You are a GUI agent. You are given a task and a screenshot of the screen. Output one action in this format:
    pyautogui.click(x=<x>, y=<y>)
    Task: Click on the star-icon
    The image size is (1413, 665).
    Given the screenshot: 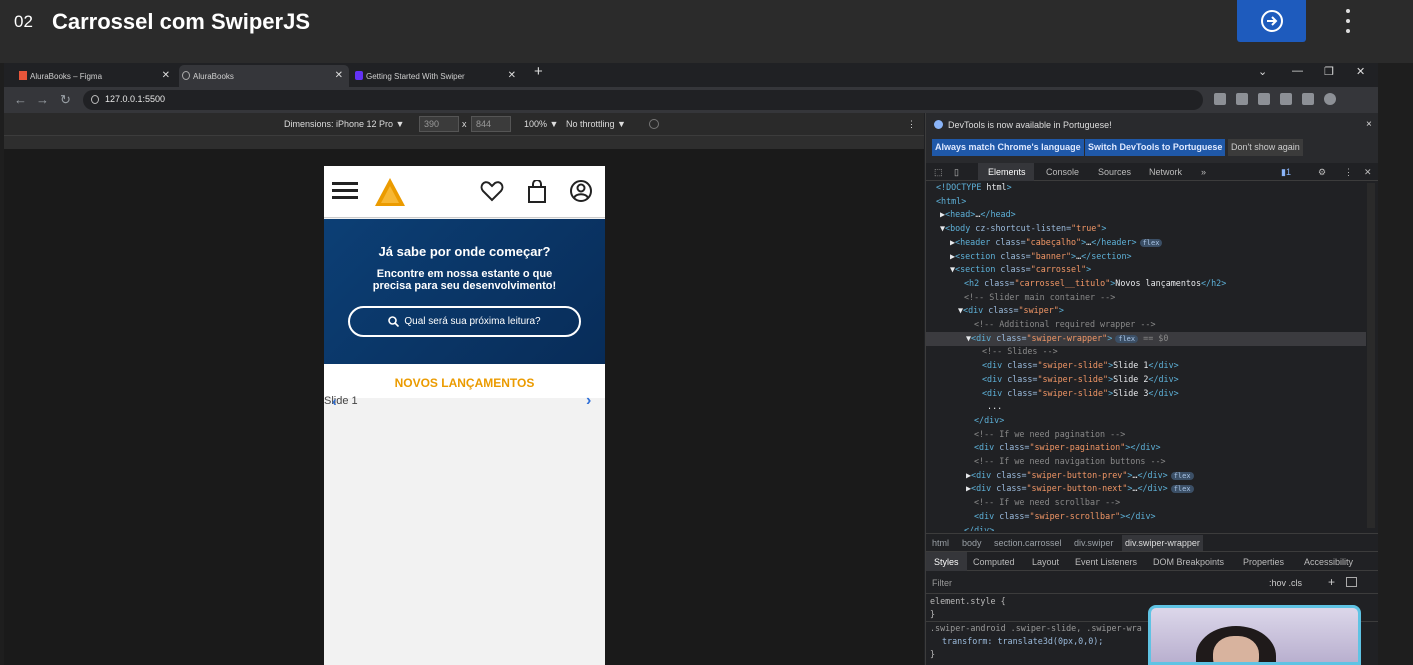 What is the action you would take?
    pyautogui.click(x=1242, y=99)
    